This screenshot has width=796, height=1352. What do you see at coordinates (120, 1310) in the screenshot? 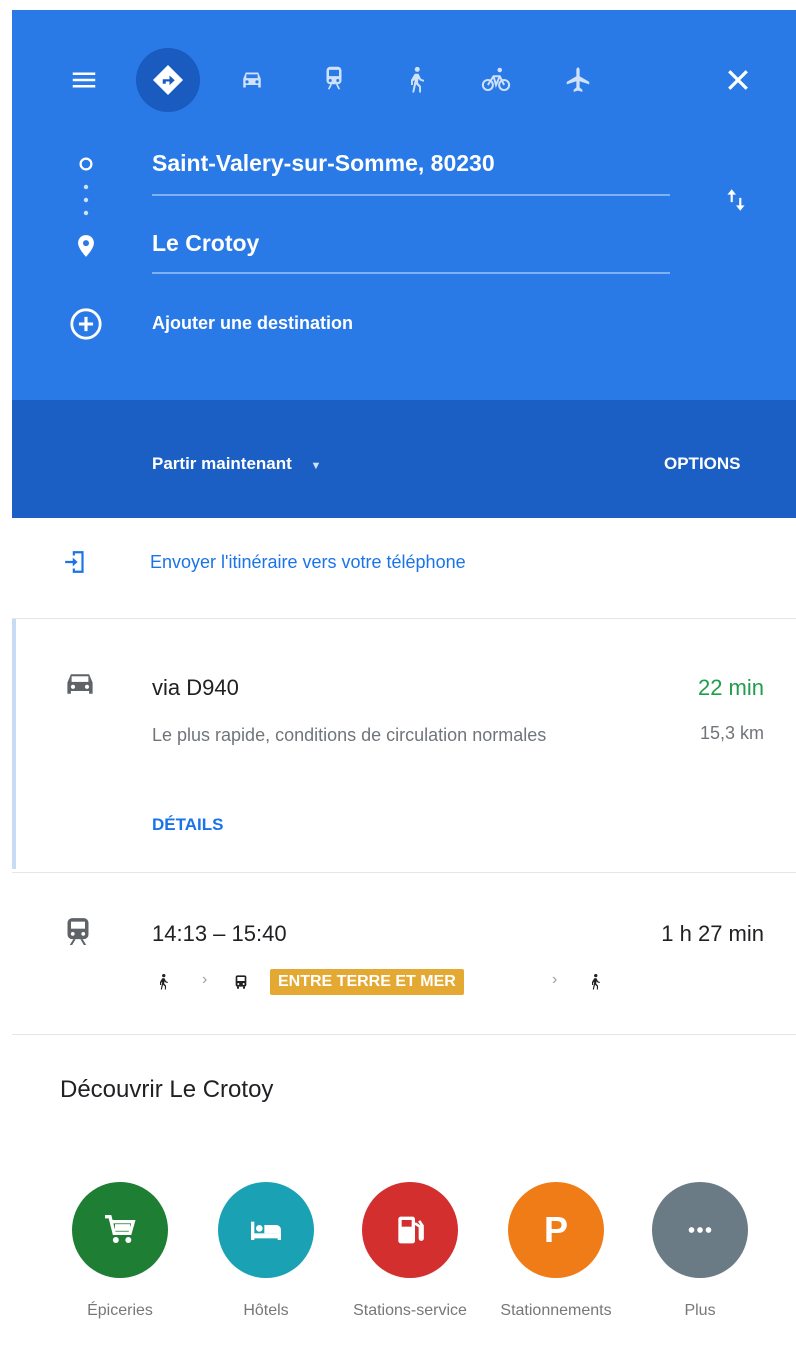
I see `category-label: Épiceries` at bounding box center [120, 1310].